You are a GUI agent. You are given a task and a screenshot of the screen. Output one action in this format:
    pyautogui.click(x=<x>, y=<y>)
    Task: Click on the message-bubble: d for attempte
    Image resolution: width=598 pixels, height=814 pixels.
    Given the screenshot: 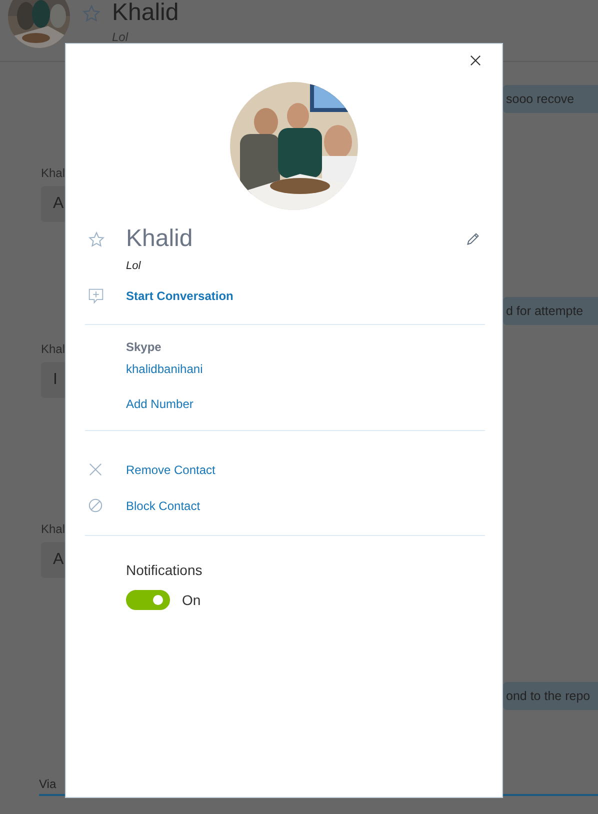 What is the action you would take?
    pyautogui.click(x=550, y=311)
    